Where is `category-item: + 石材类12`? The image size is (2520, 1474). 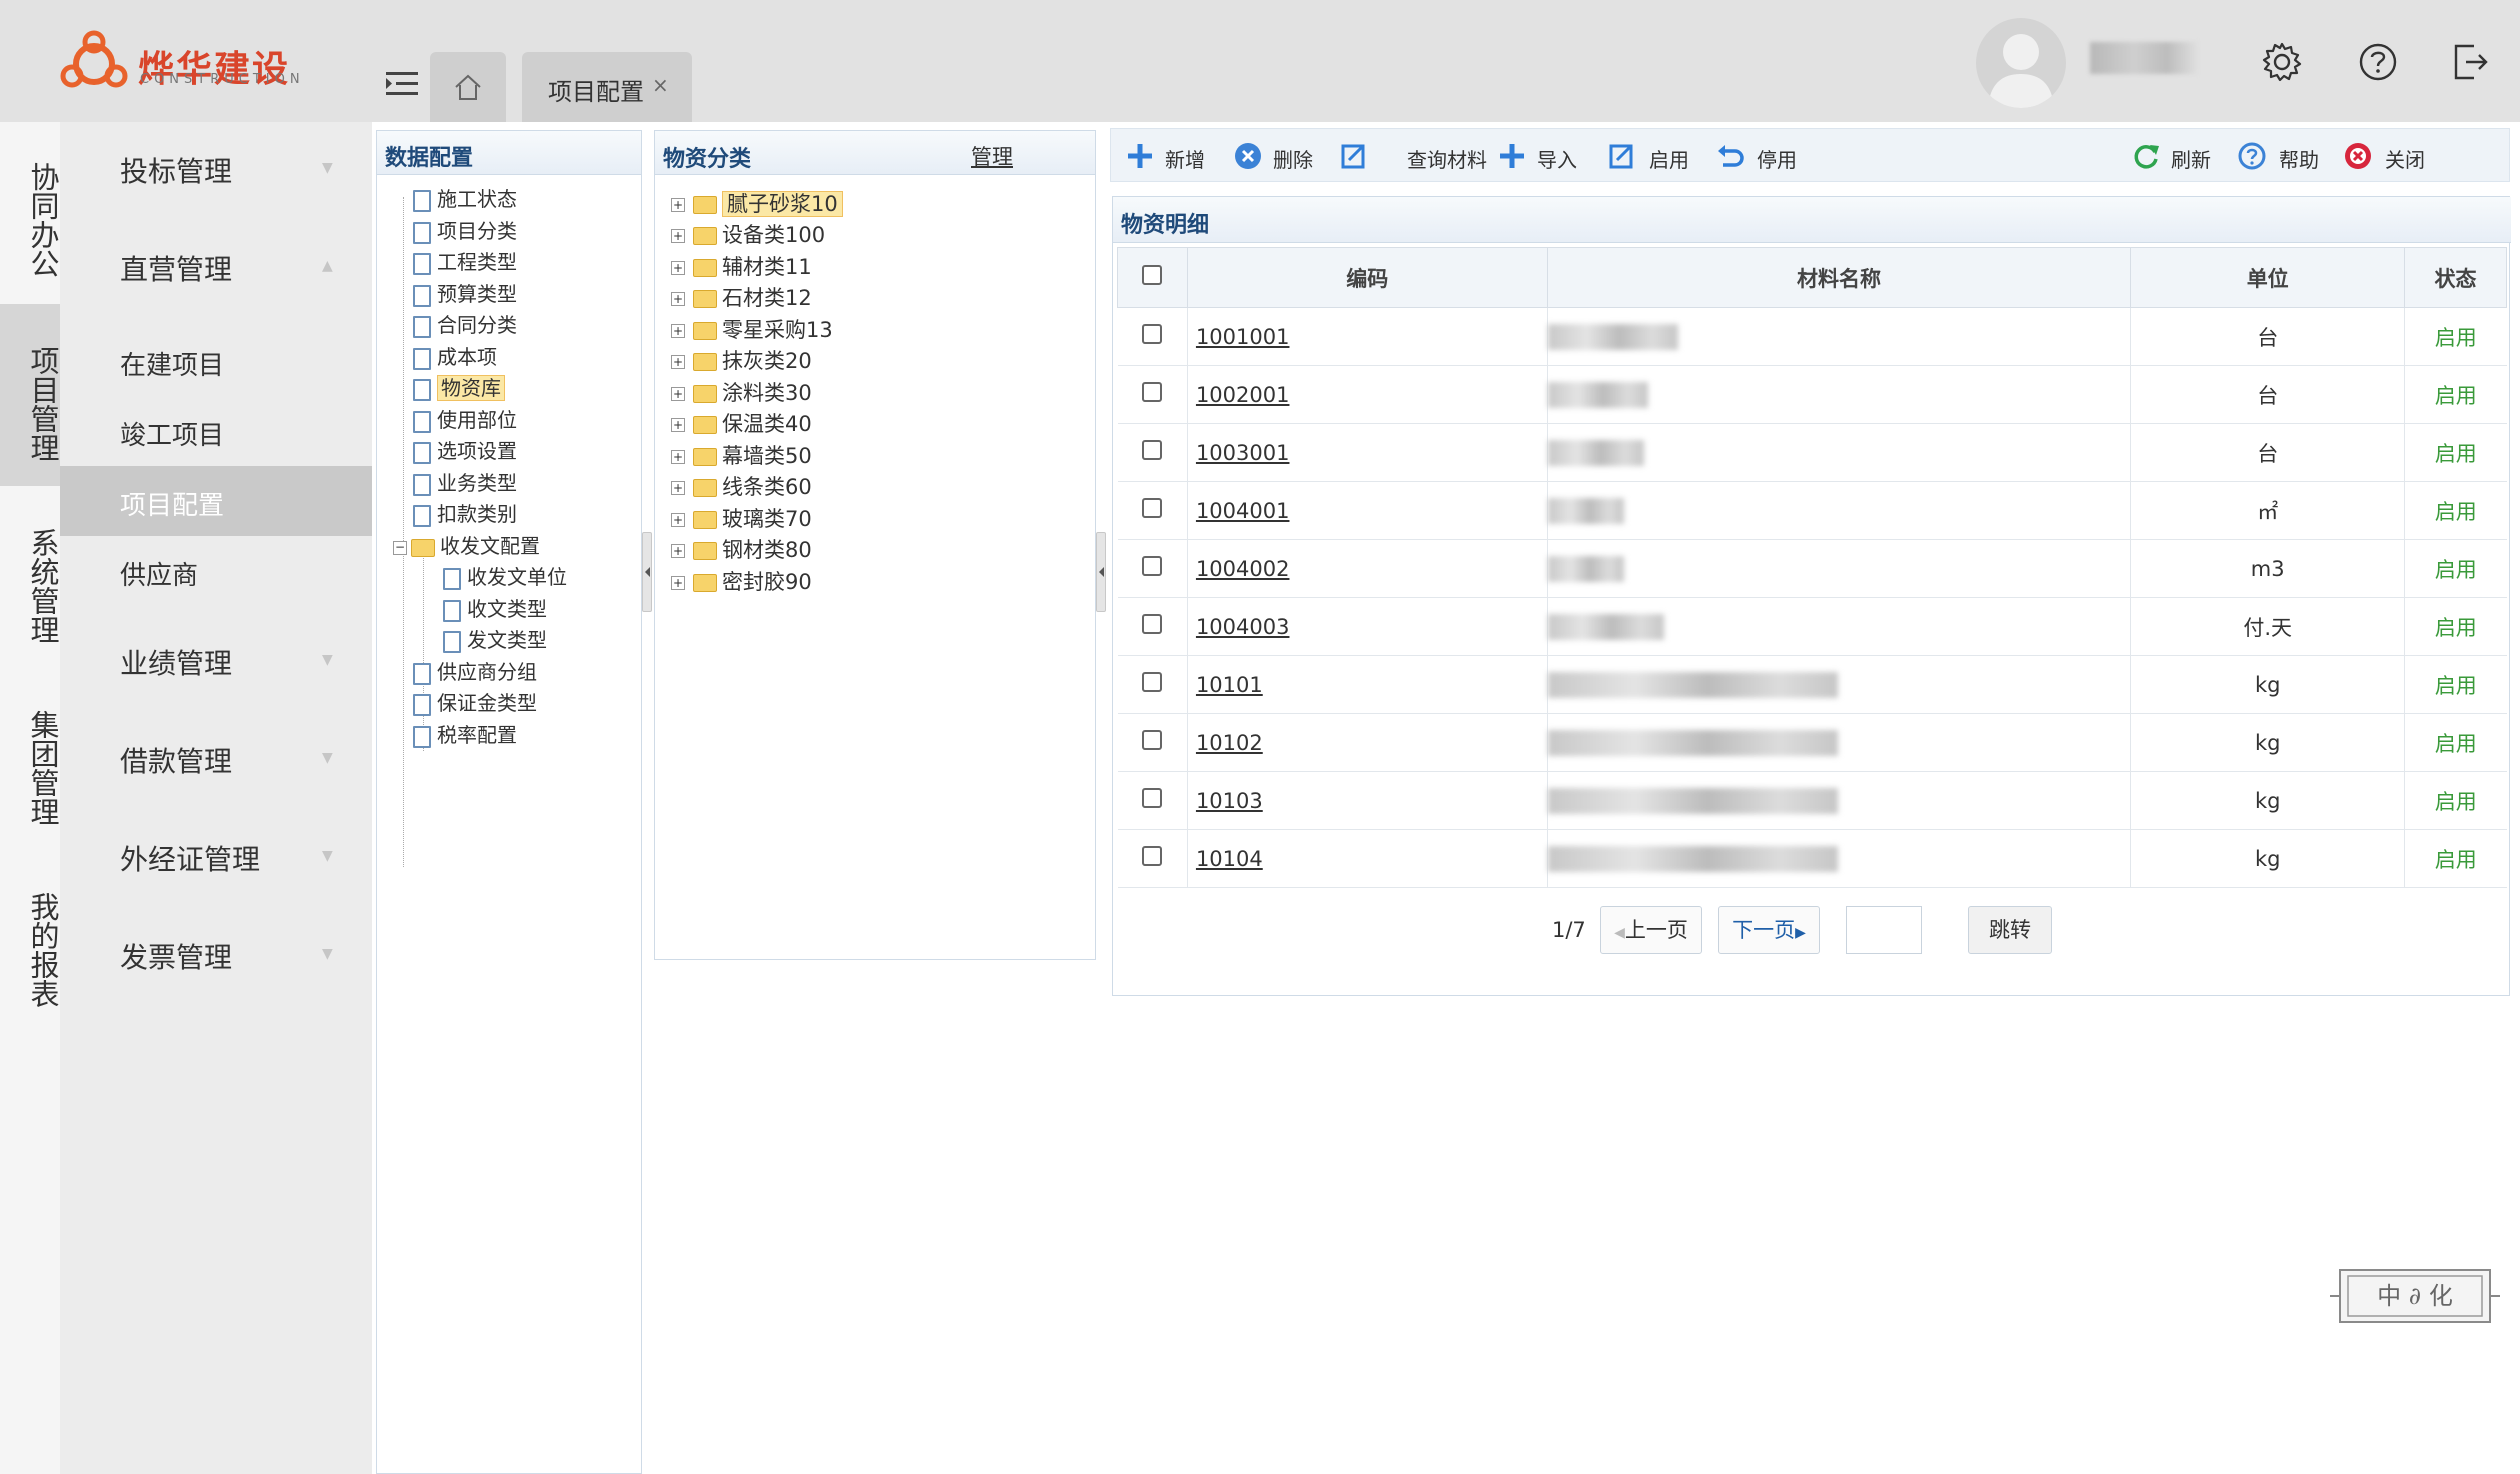 category-item: + 石材类12 is located at coordinates (741, 298).